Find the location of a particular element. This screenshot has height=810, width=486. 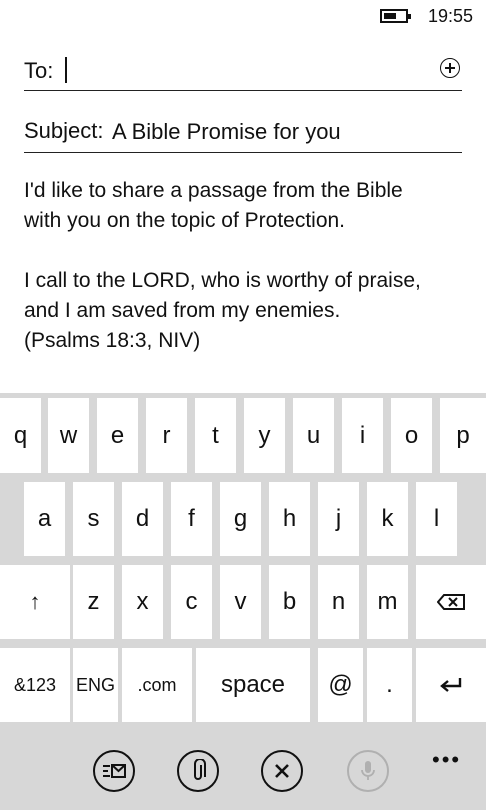

language-key: ENG is located at coordinates (95, 685).